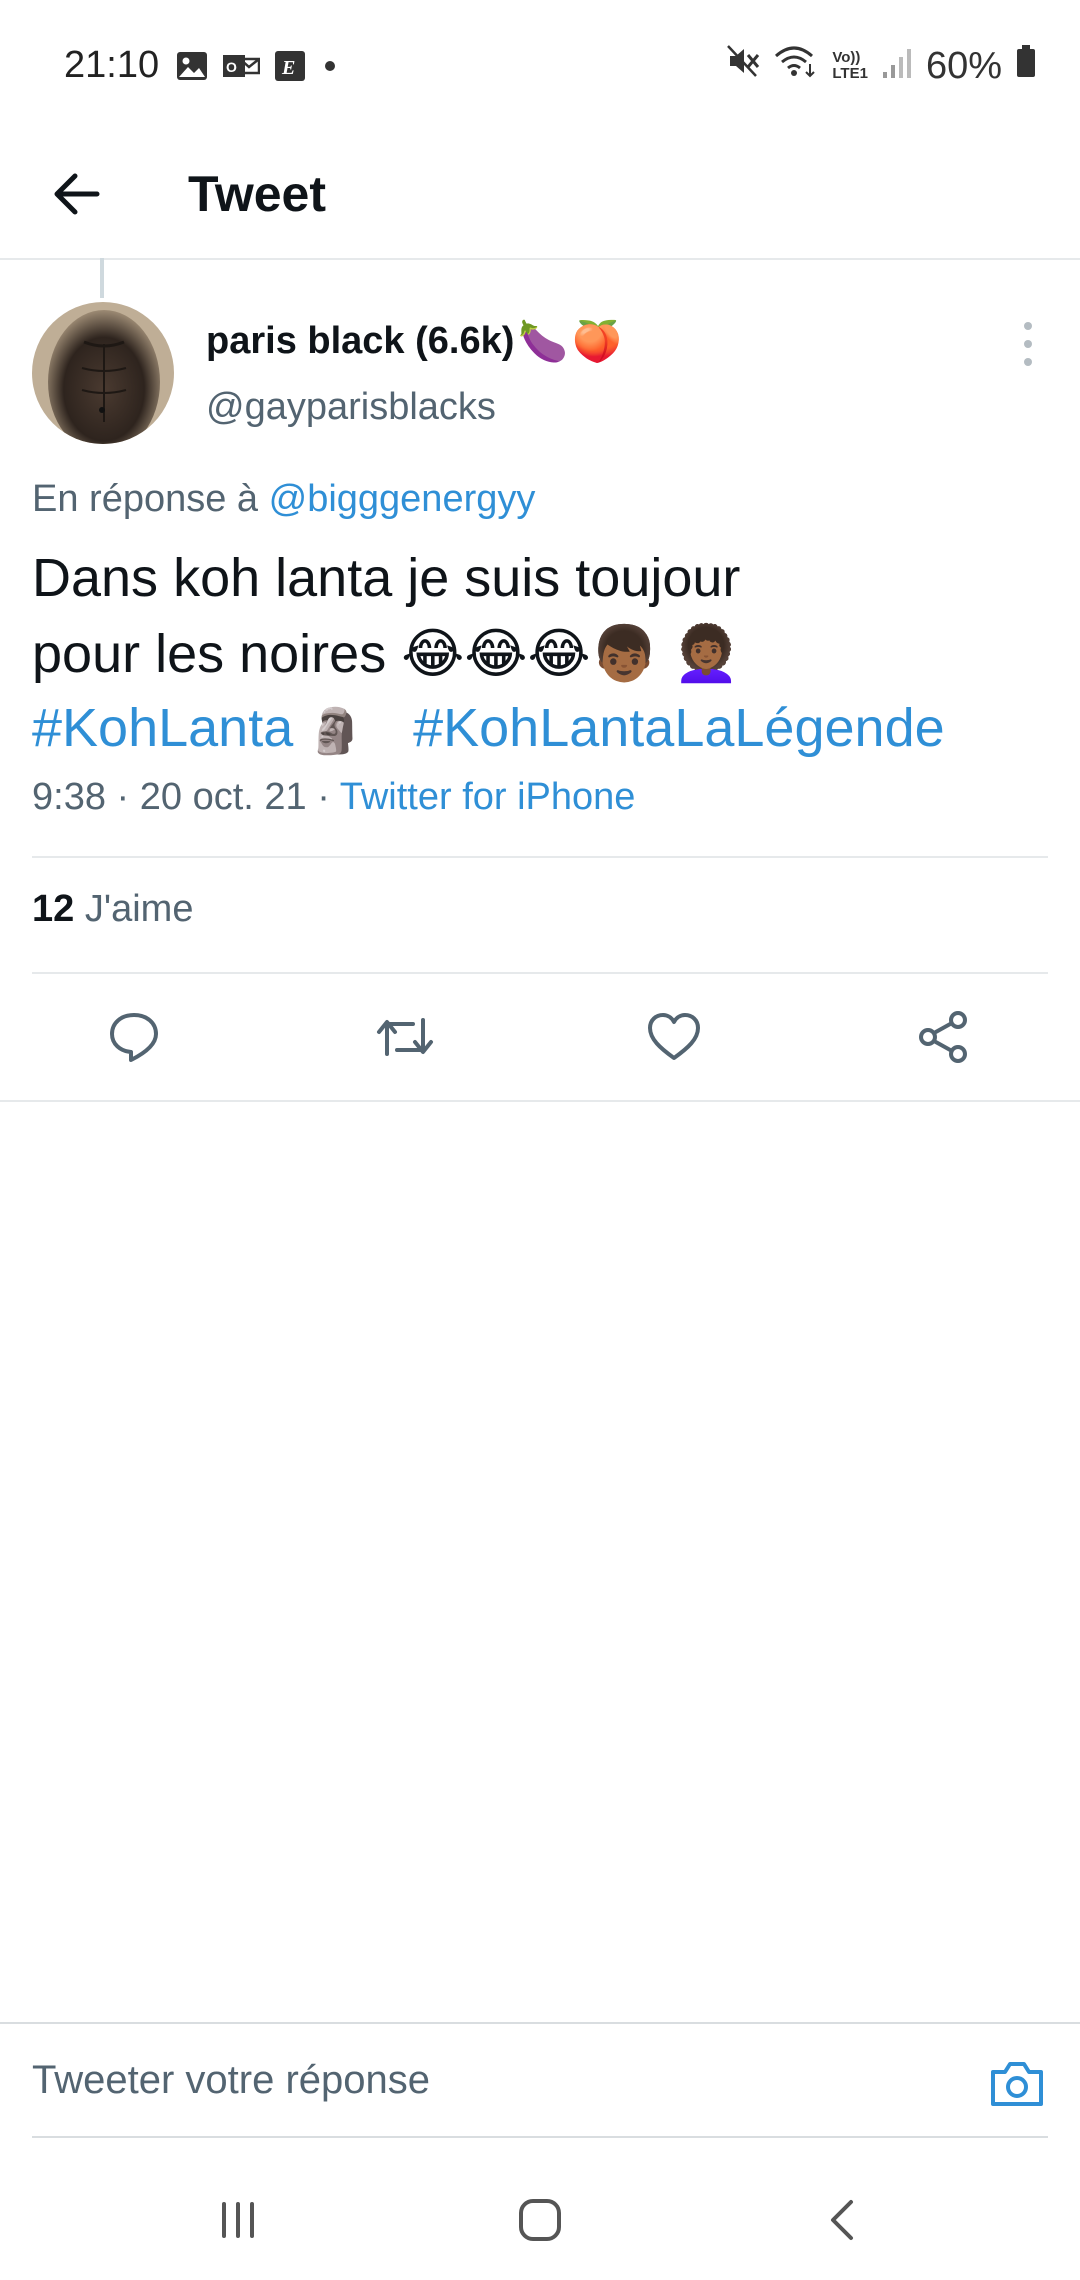 The width and height of the screenshot is (1080, 2280). Describe the element at coordinates (881, 66) in the screenshot. I see `system-icons: Vo)) LTE1 60%` at that location.